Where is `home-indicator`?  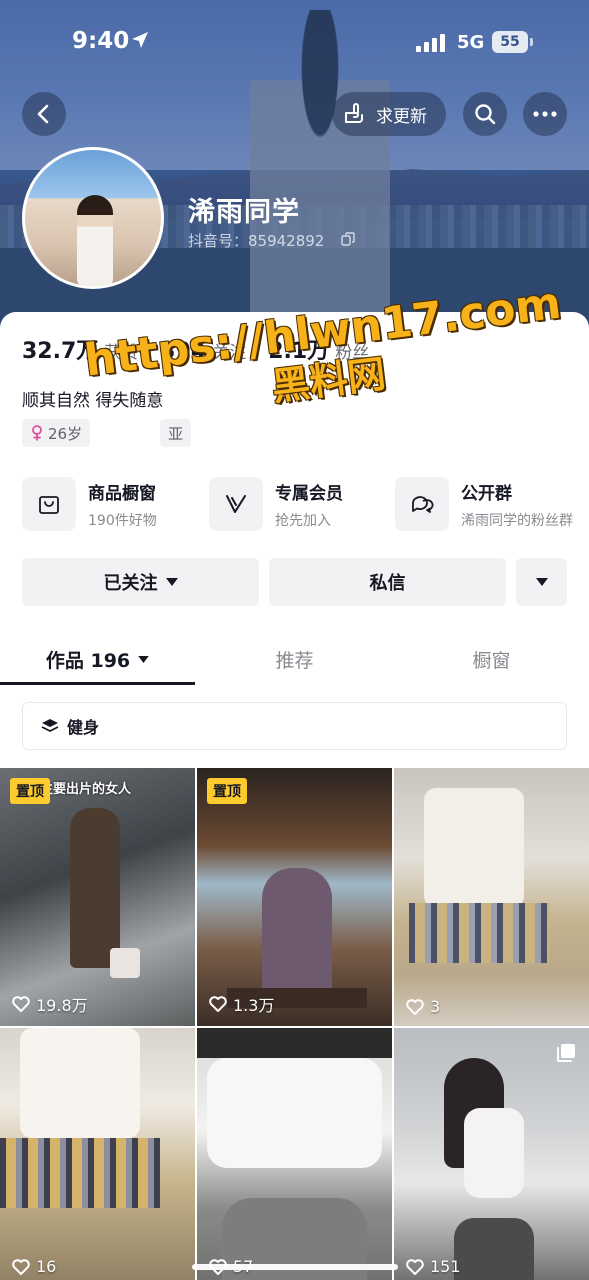 home-indicator is located at coordinates (295, 1267).